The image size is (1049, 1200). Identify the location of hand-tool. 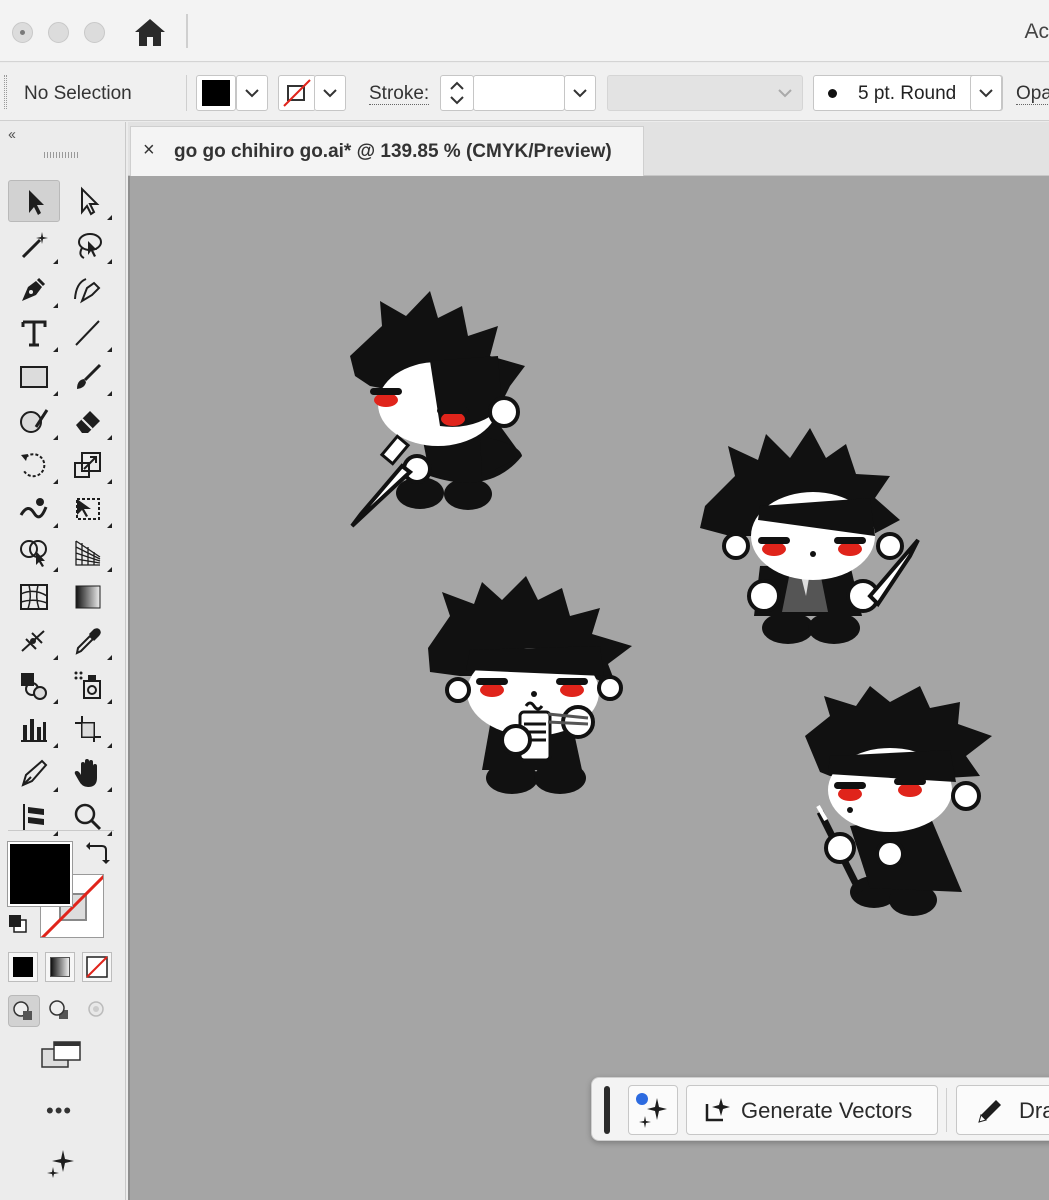
(88, 773).